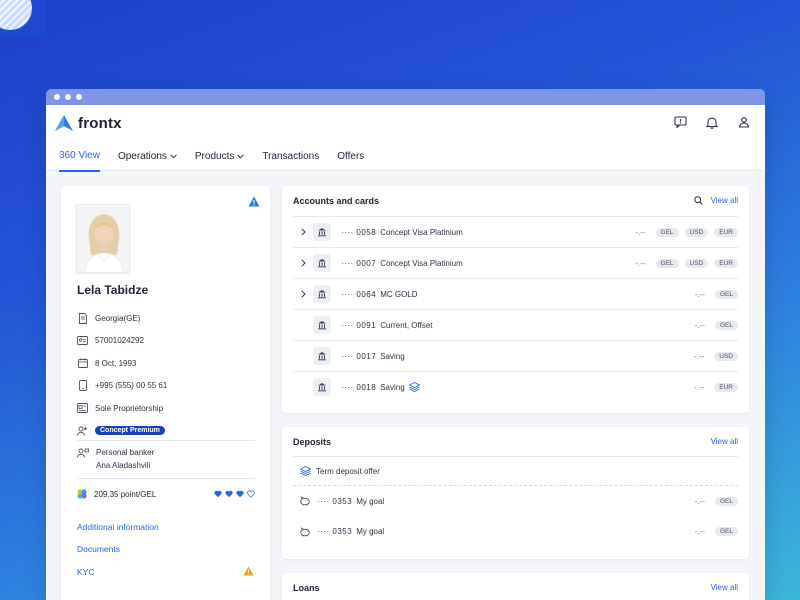 Image resolution: width=800 pixels, height=600 pixels. Describe the element at coordinates (515, 386) in the screenshot. I see `account-row: ···· 0018 Saving -.-- EUR` at that location.